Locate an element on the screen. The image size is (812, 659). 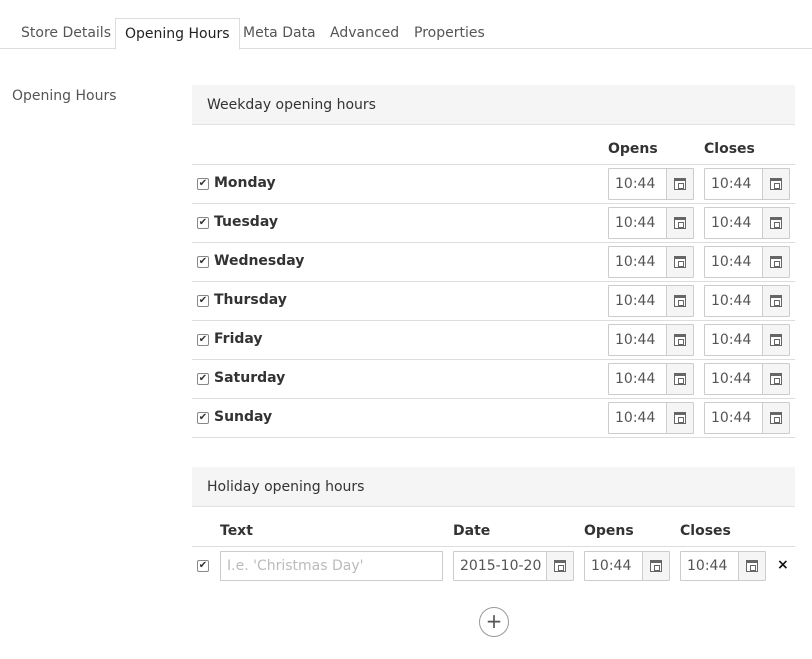
add-holiday-button: + is located at coordinates (494, 622).